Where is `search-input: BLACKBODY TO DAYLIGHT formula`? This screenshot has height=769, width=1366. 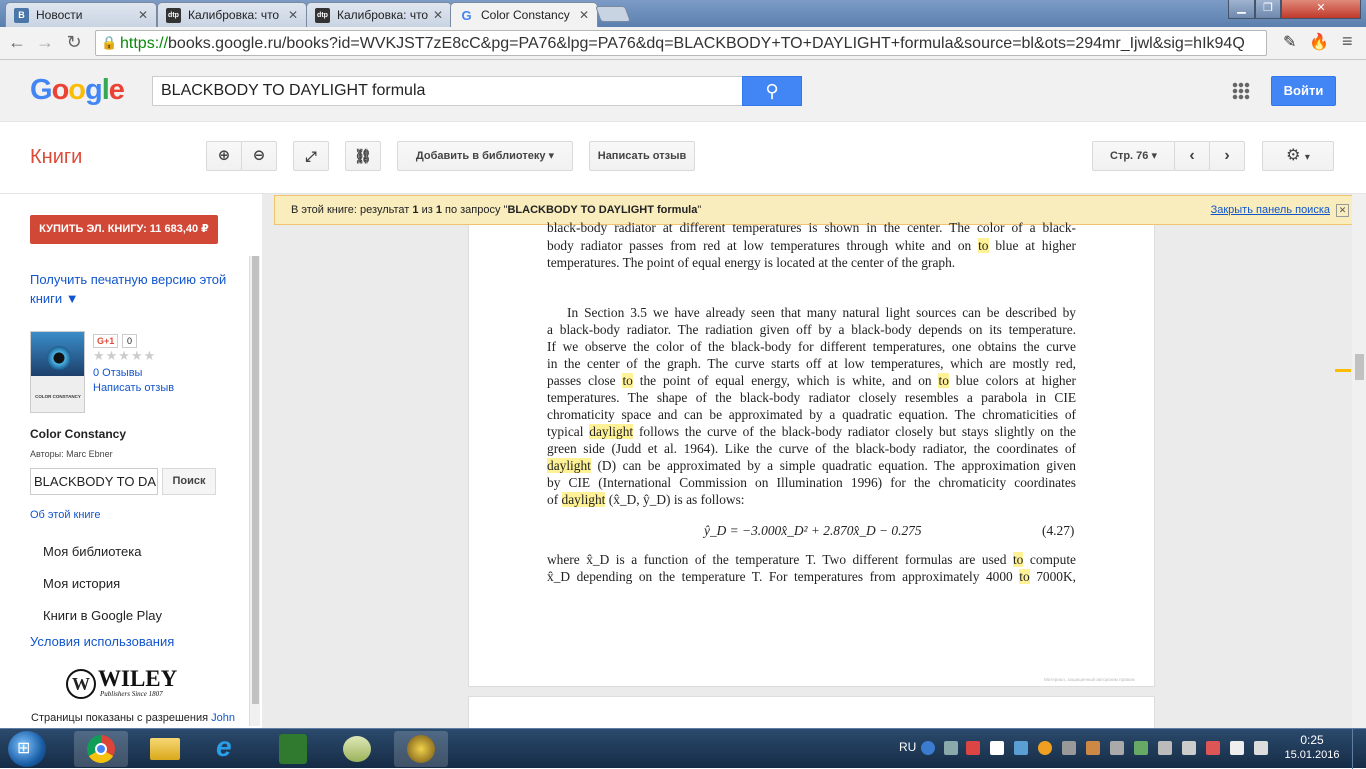 search-input: BLACKBODY TO DAYLIGHT formula is located at coordinates (447, 91).